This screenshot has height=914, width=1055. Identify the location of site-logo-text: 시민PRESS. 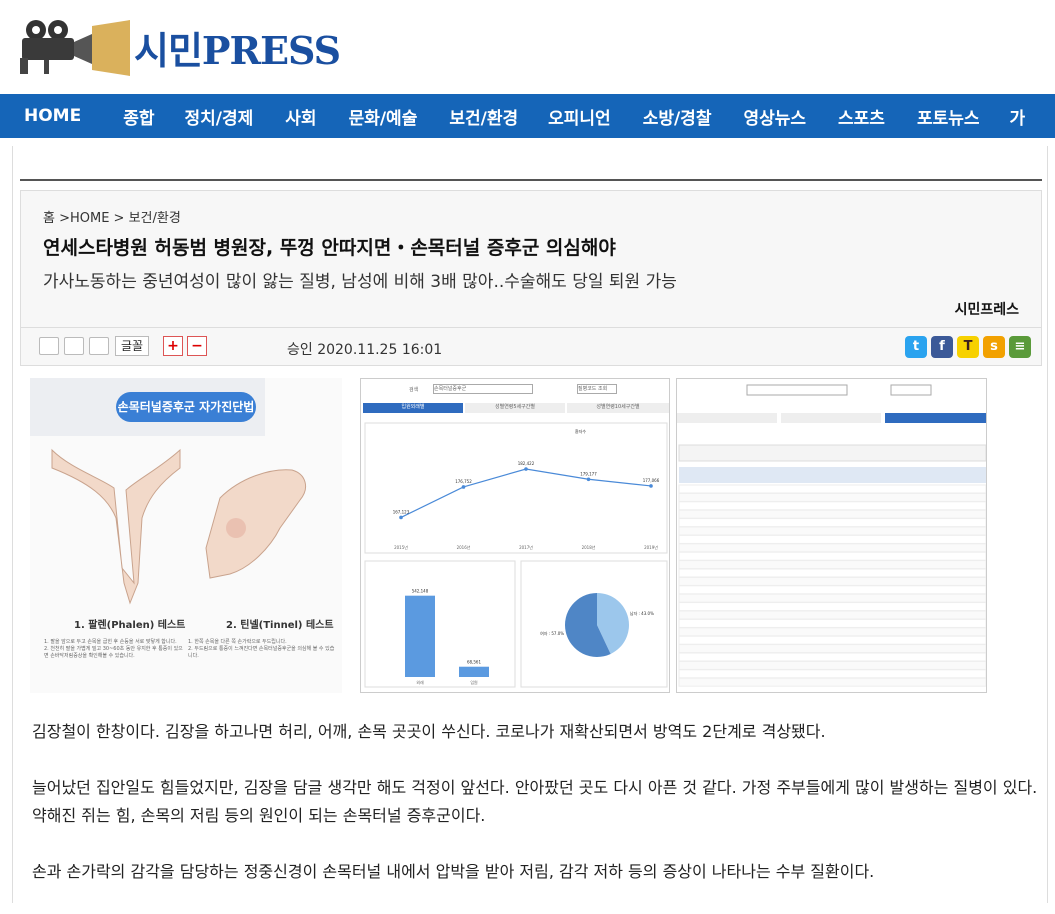
(237, 50).